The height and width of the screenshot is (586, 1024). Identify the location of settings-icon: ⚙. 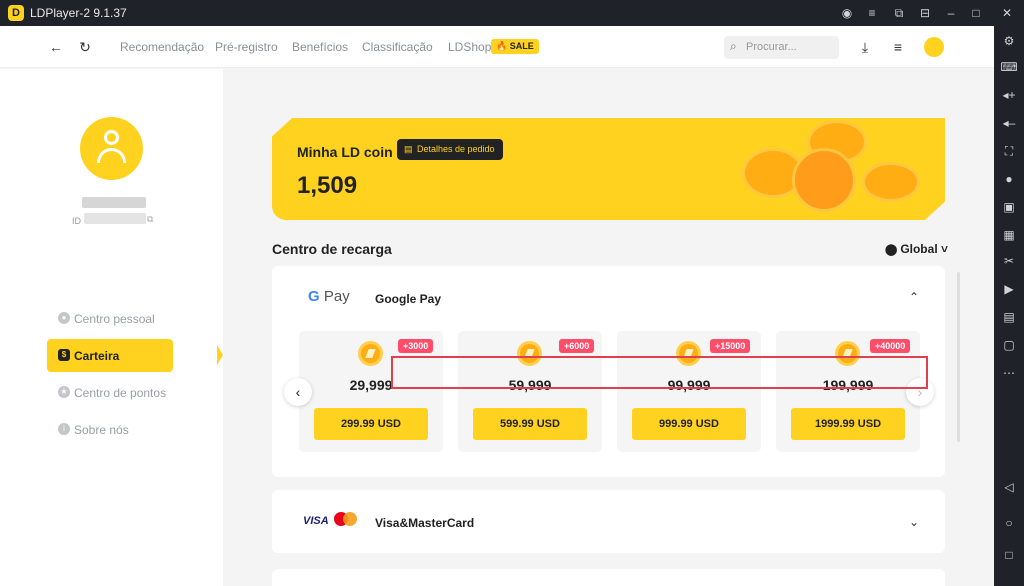
(1009, 41).